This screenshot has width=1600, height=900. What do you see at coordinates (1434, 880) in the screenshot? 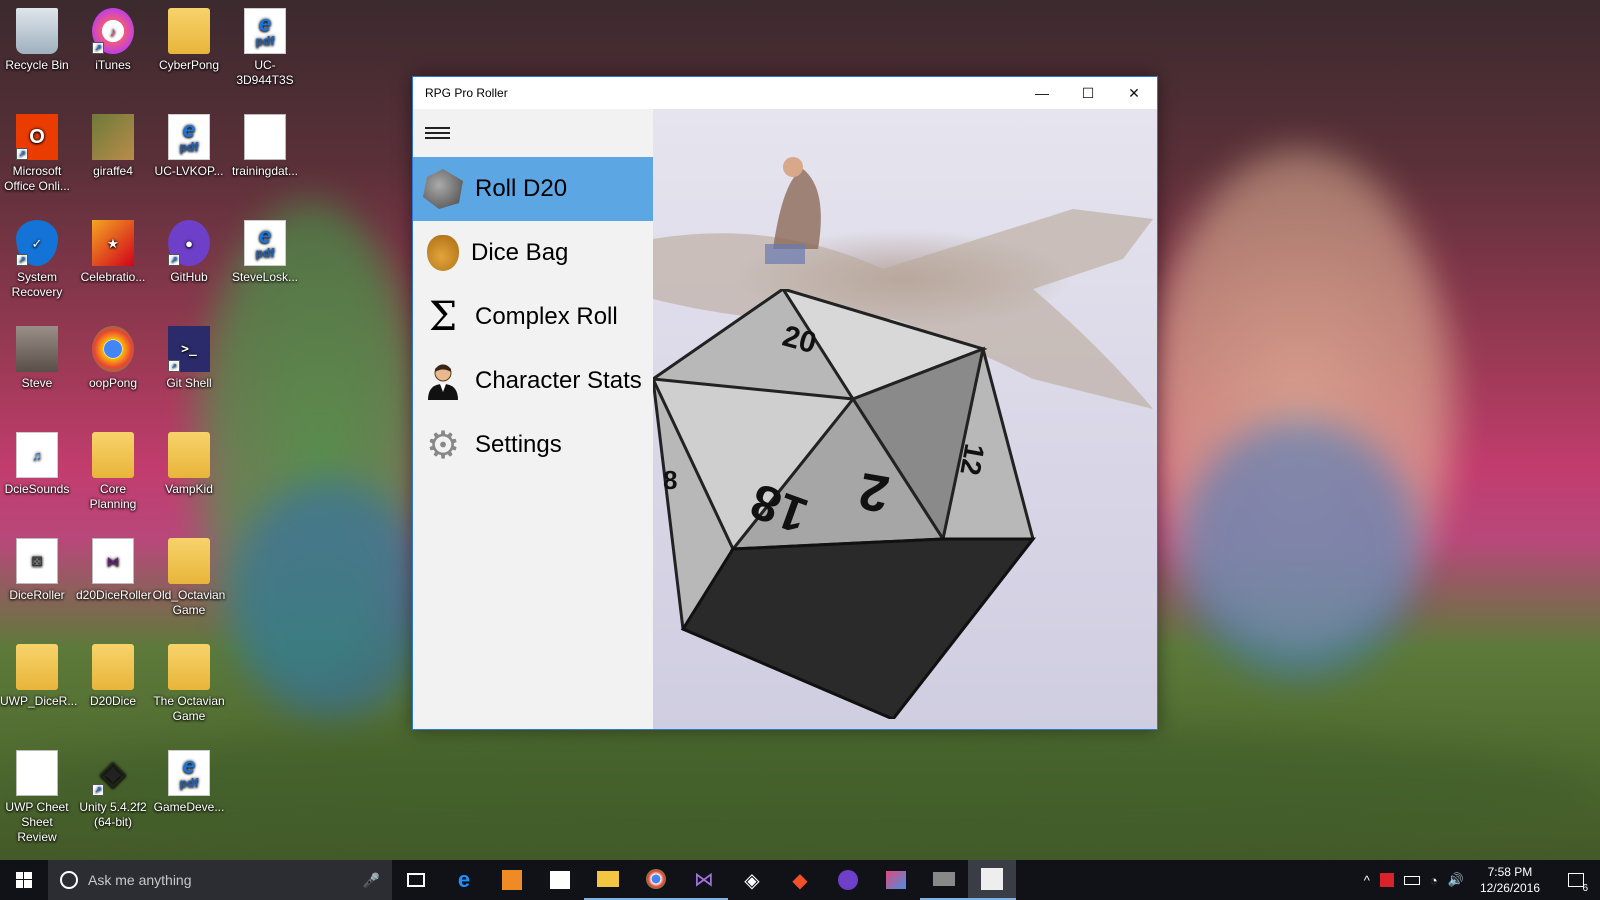
I see `wifi-icon: ◔` at bounding box center [1434, 880].